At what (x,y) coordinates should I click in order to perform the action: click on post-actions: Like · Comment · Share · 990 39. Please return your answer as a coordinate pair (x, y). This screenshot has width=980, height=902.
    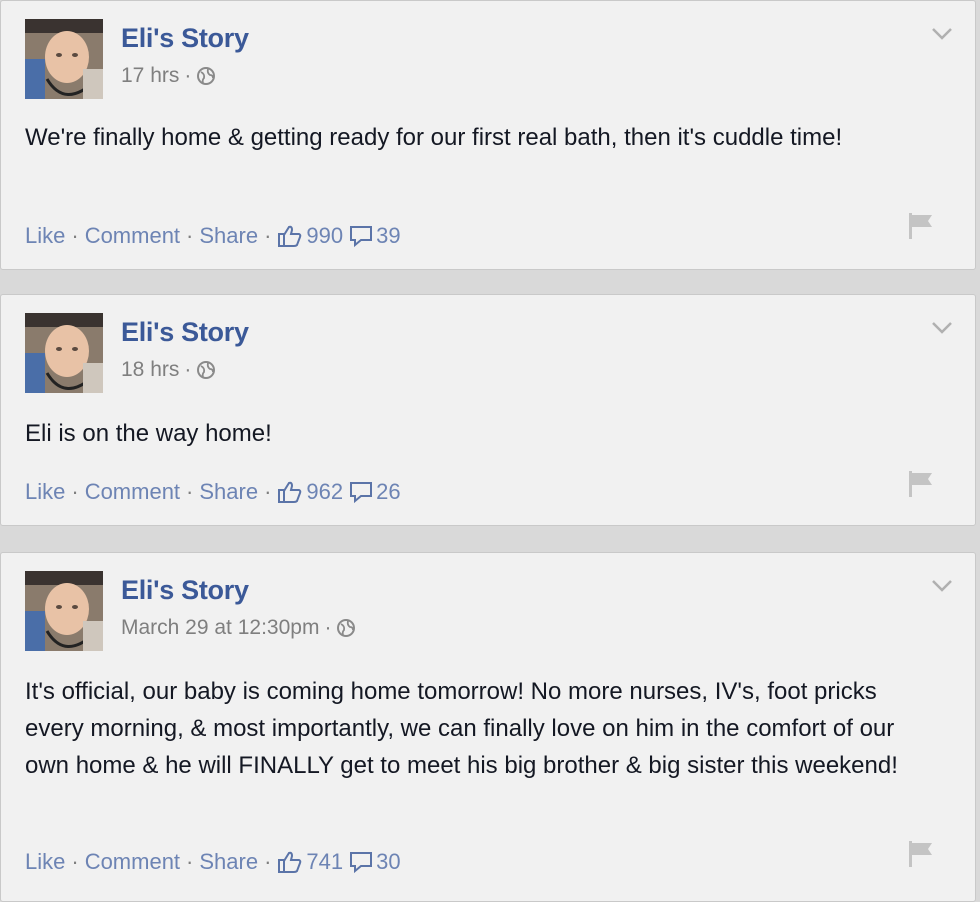
    Looking at the image, I should click on (216, 236).